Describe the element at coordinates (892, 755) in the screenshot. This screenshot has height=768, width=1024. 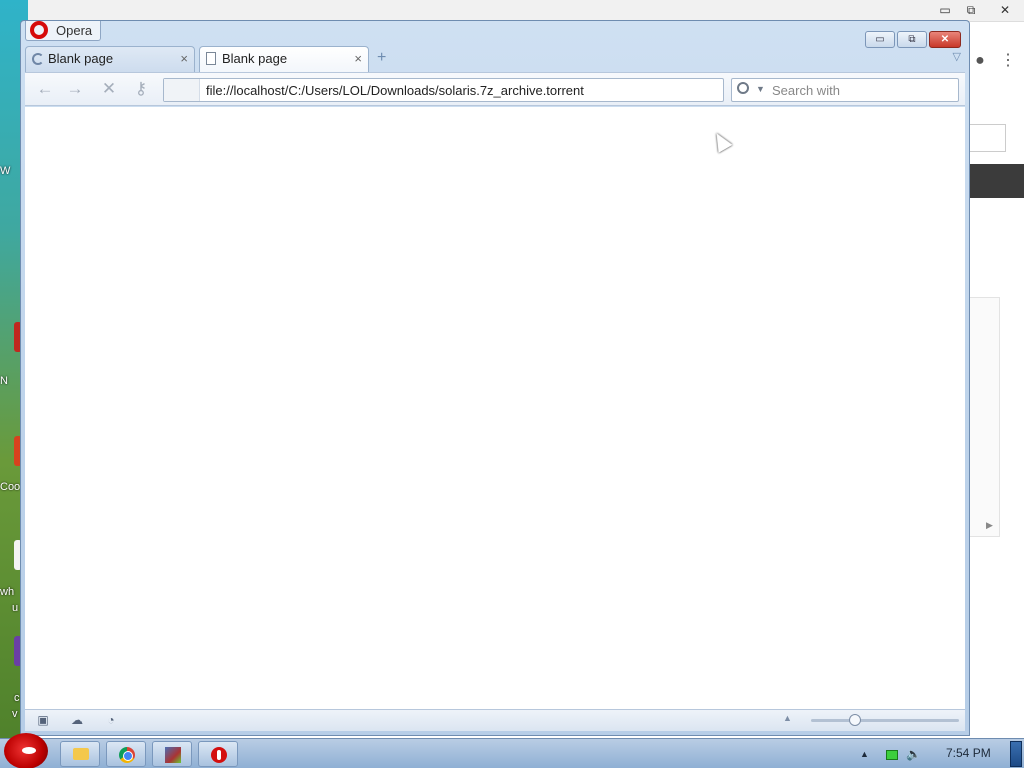
I see `network-icon` at that location.